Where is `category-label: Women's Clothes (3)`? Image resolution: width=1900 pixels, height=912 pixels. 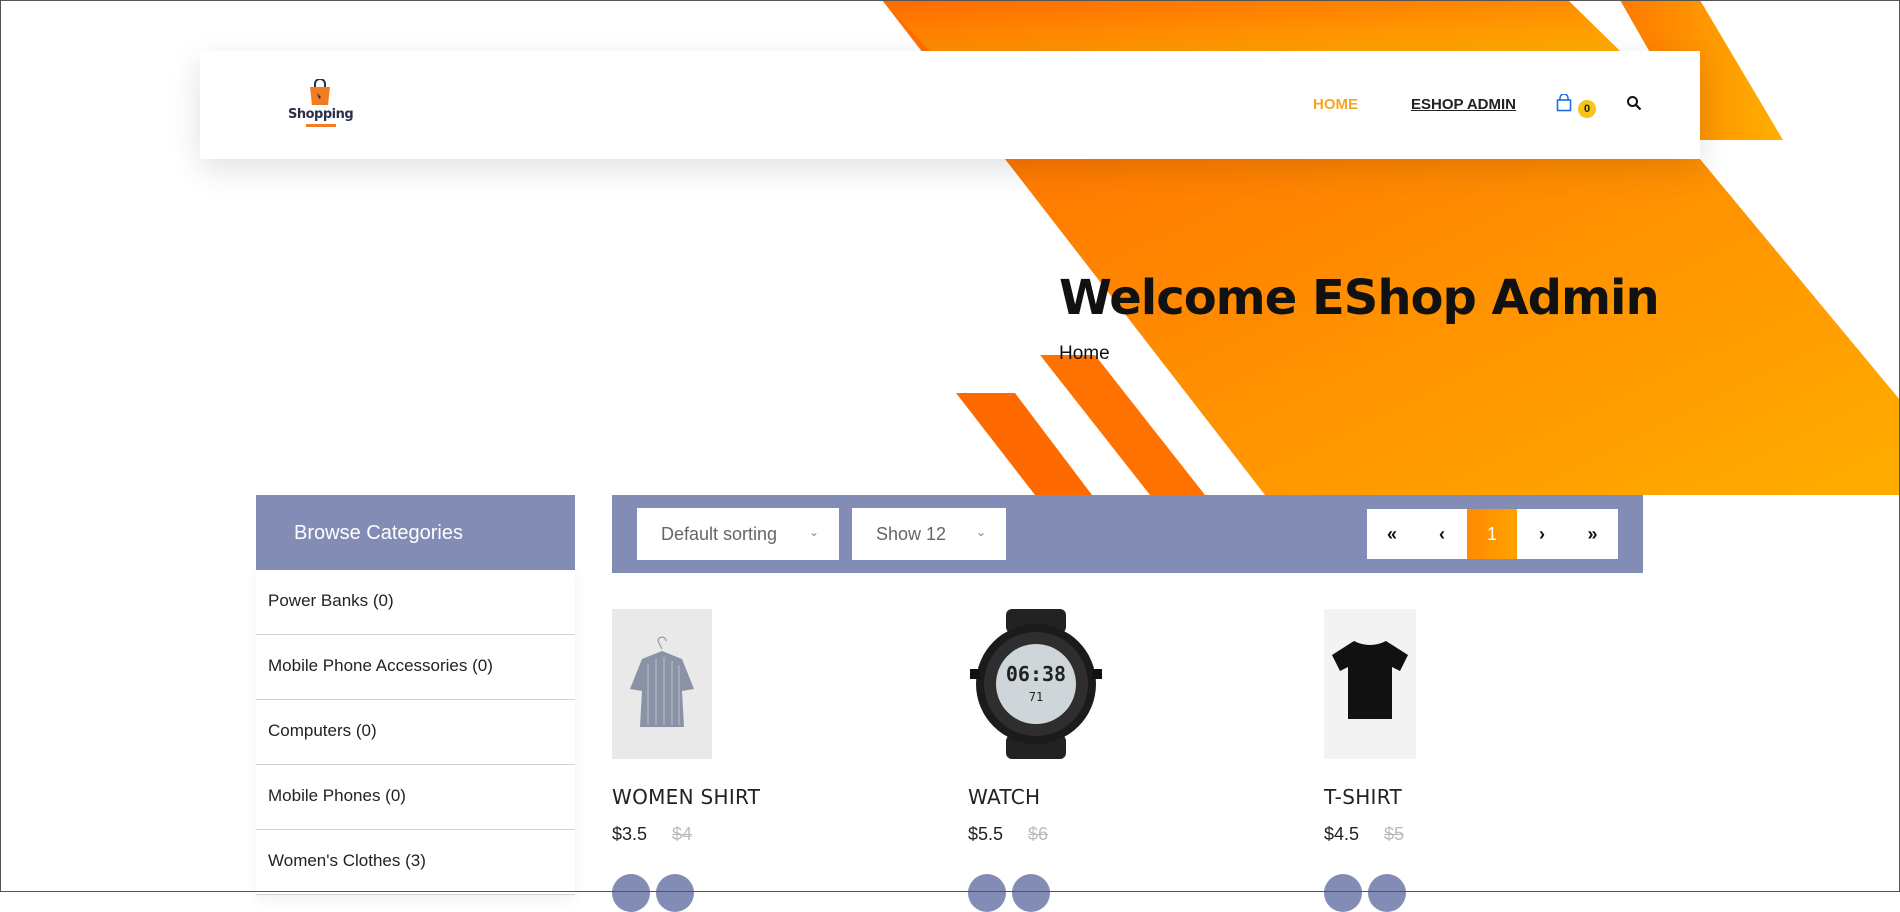 category-label: Women's Clothes (3) is located at coordinates (347, 860).